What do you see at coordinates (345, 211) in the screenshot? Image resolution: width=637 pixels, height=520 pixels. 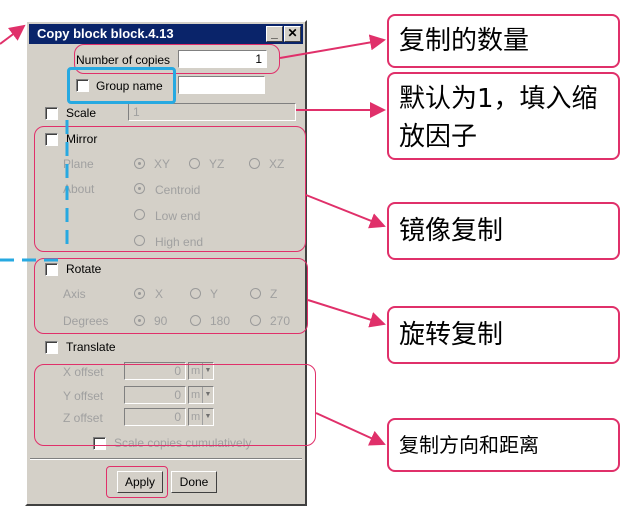 I see `mirror-arrow` at bounding box center [345, 211].